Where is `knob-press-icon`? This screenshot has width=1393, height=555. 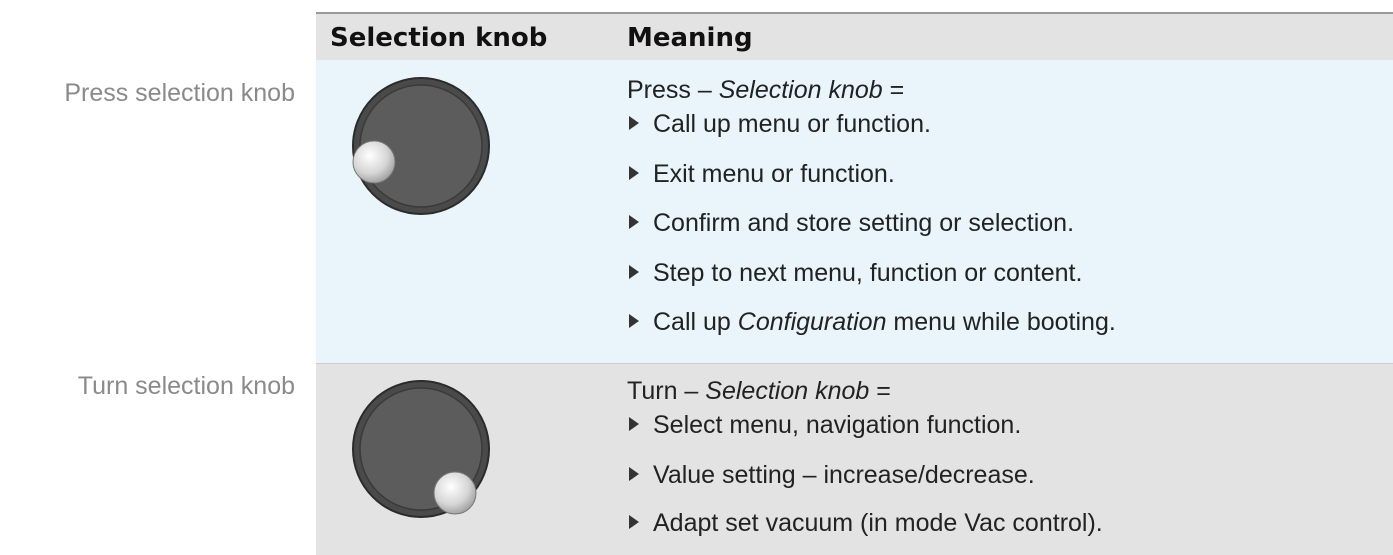
knob-press-icon is located at coordinates (421, 146).